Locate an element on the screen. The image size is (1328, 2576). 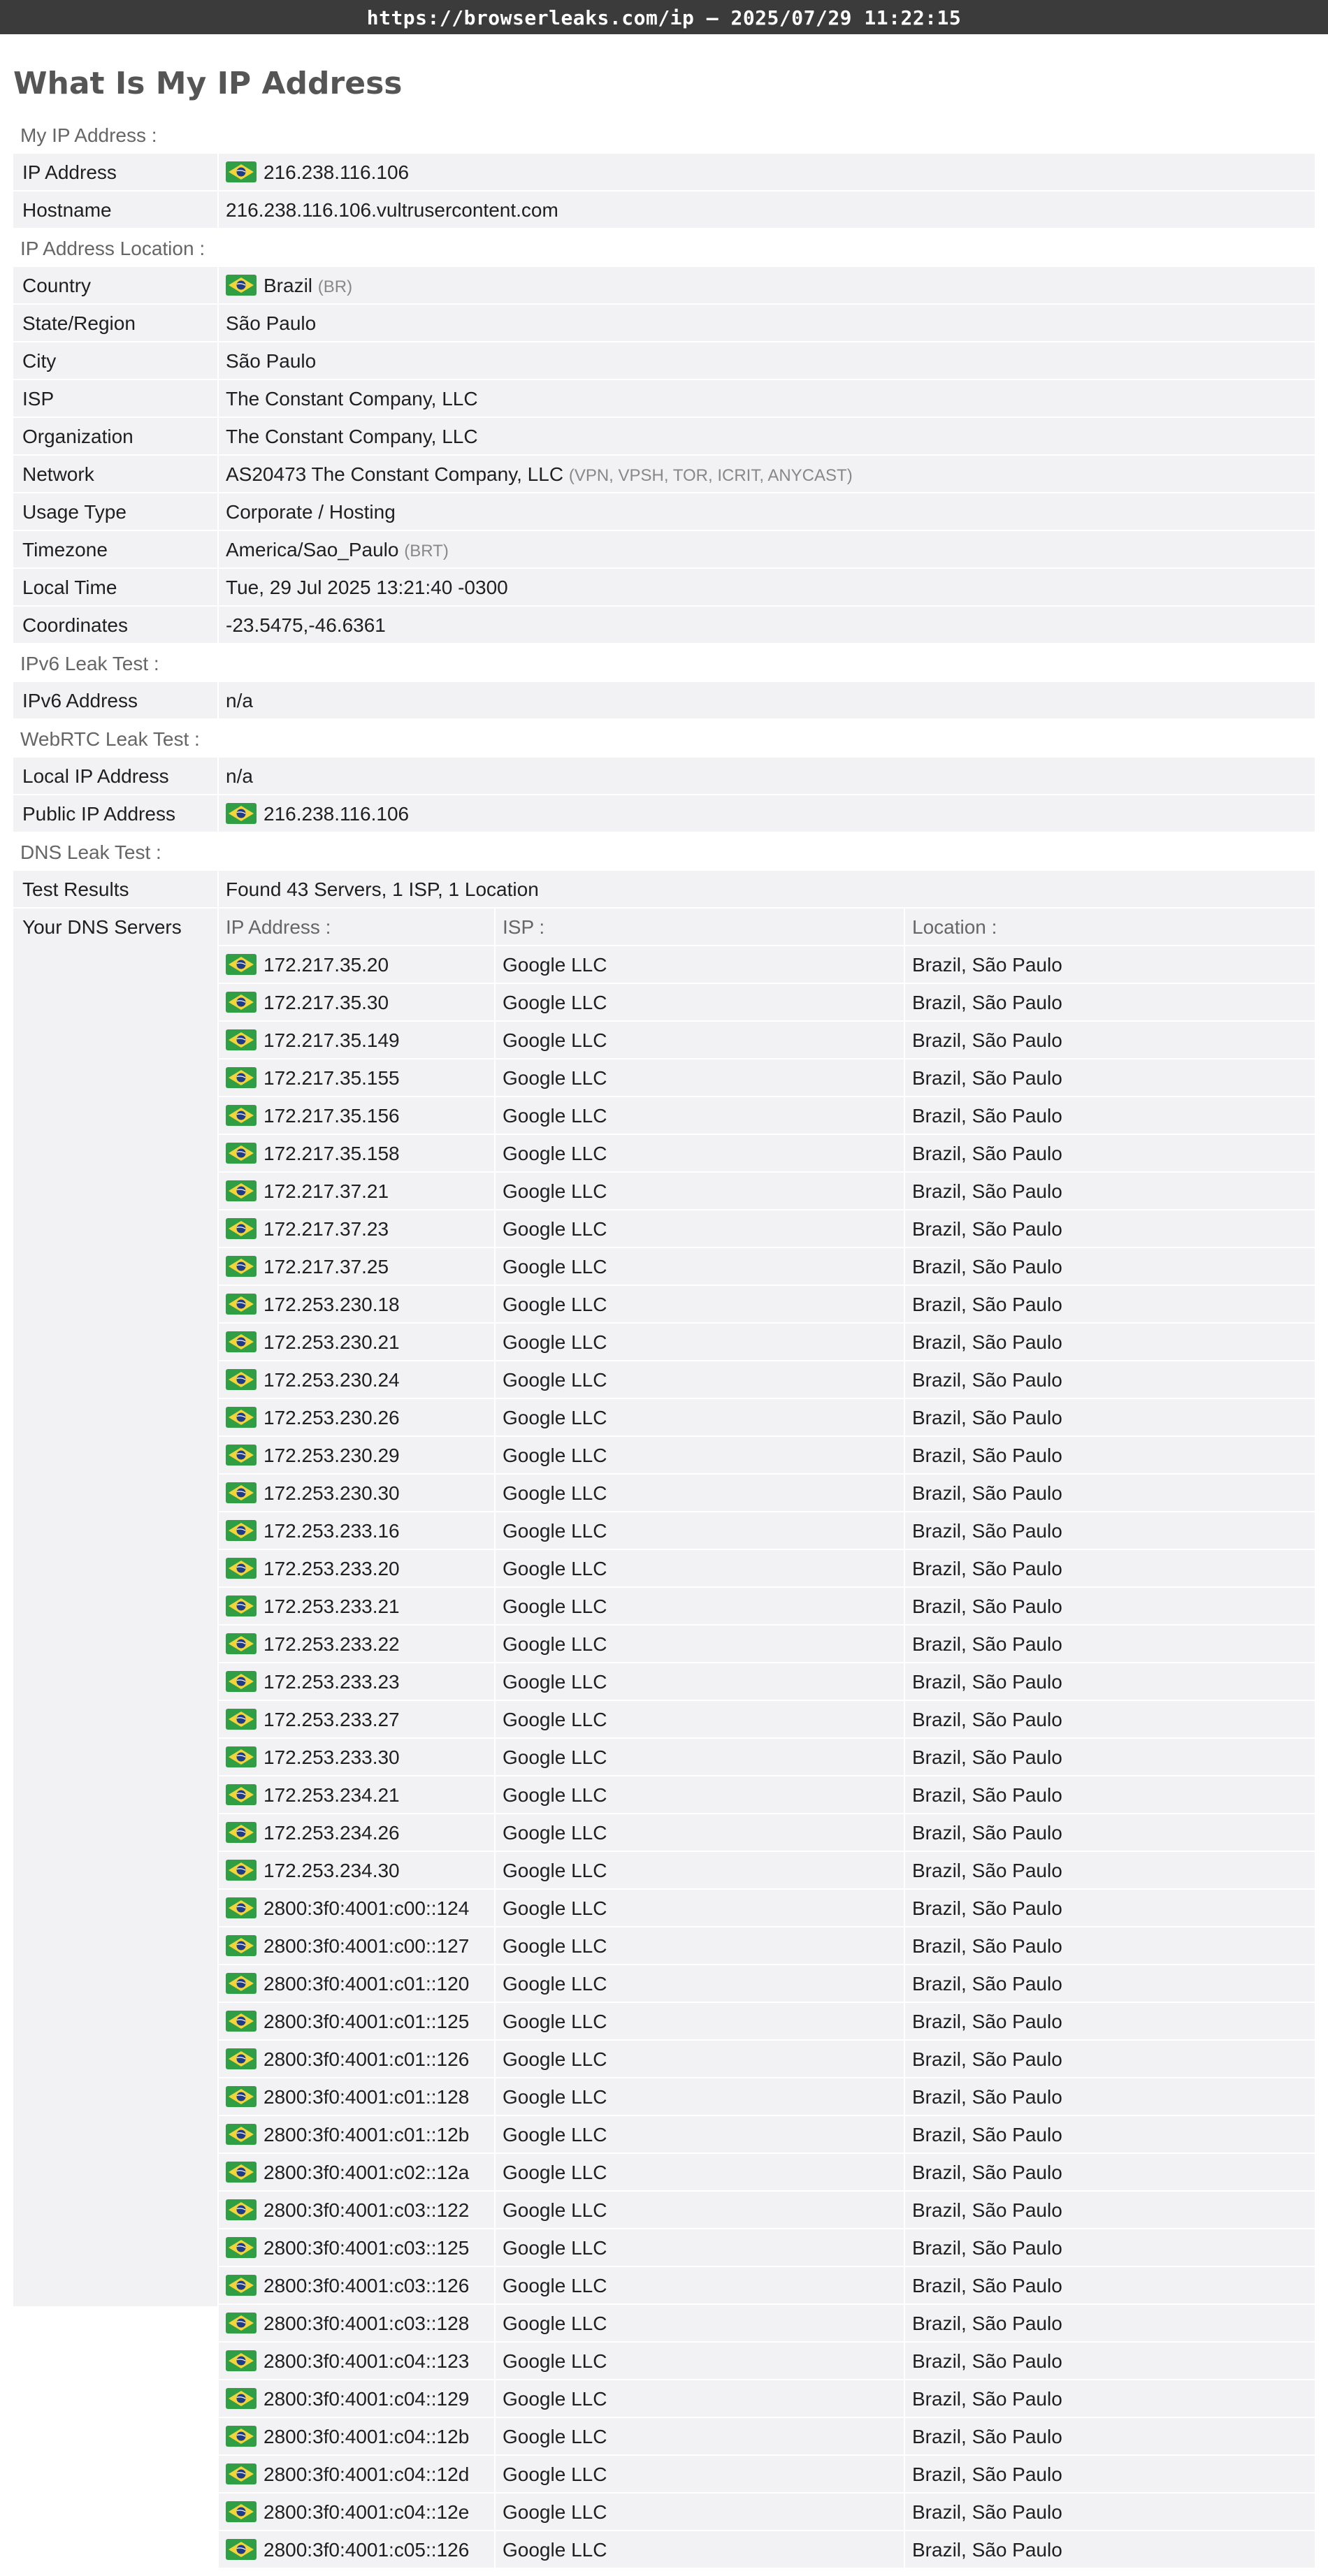
row-value-cell: Corporate / Hosting is located at coordinates (767, 511).